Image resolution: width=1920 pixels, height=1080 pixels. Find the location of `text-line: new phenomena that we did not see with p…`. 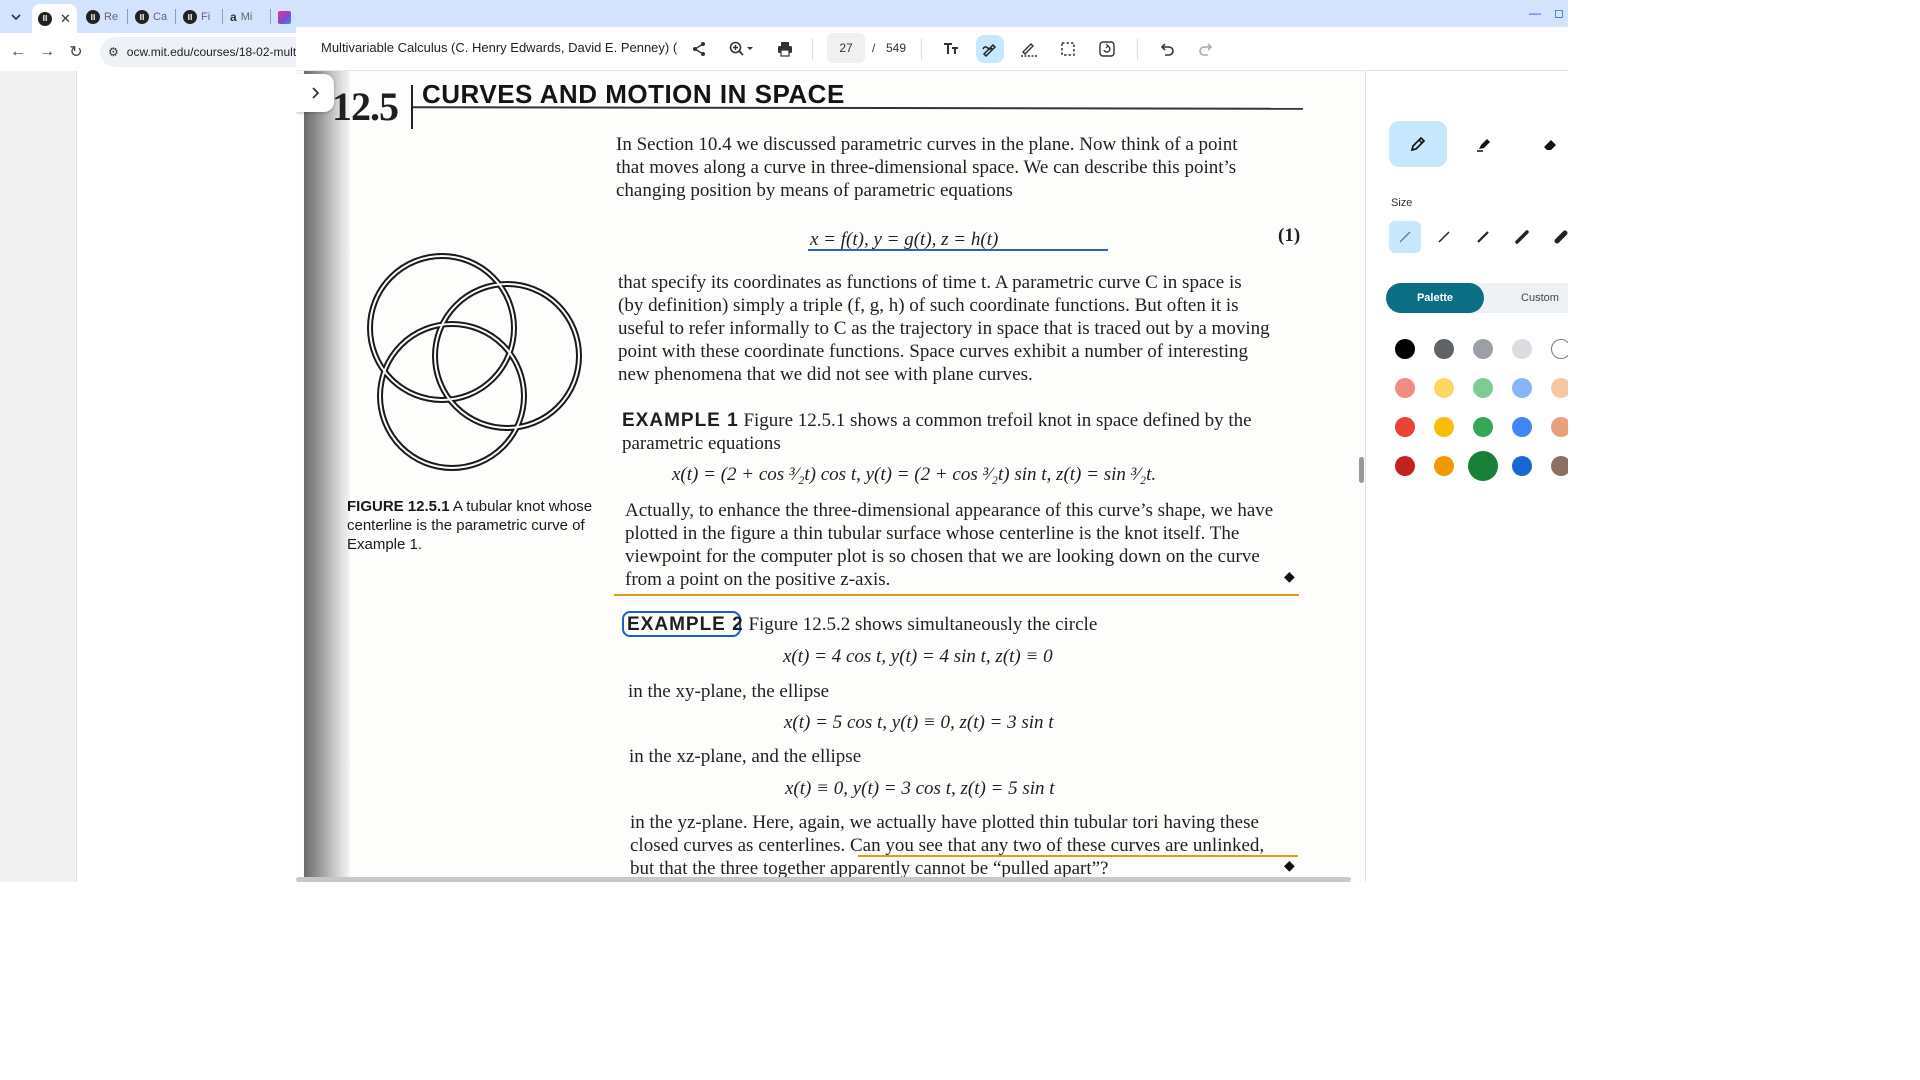

text-line: new phenomena that we did not see with p… is located at coordinates (825, 374).